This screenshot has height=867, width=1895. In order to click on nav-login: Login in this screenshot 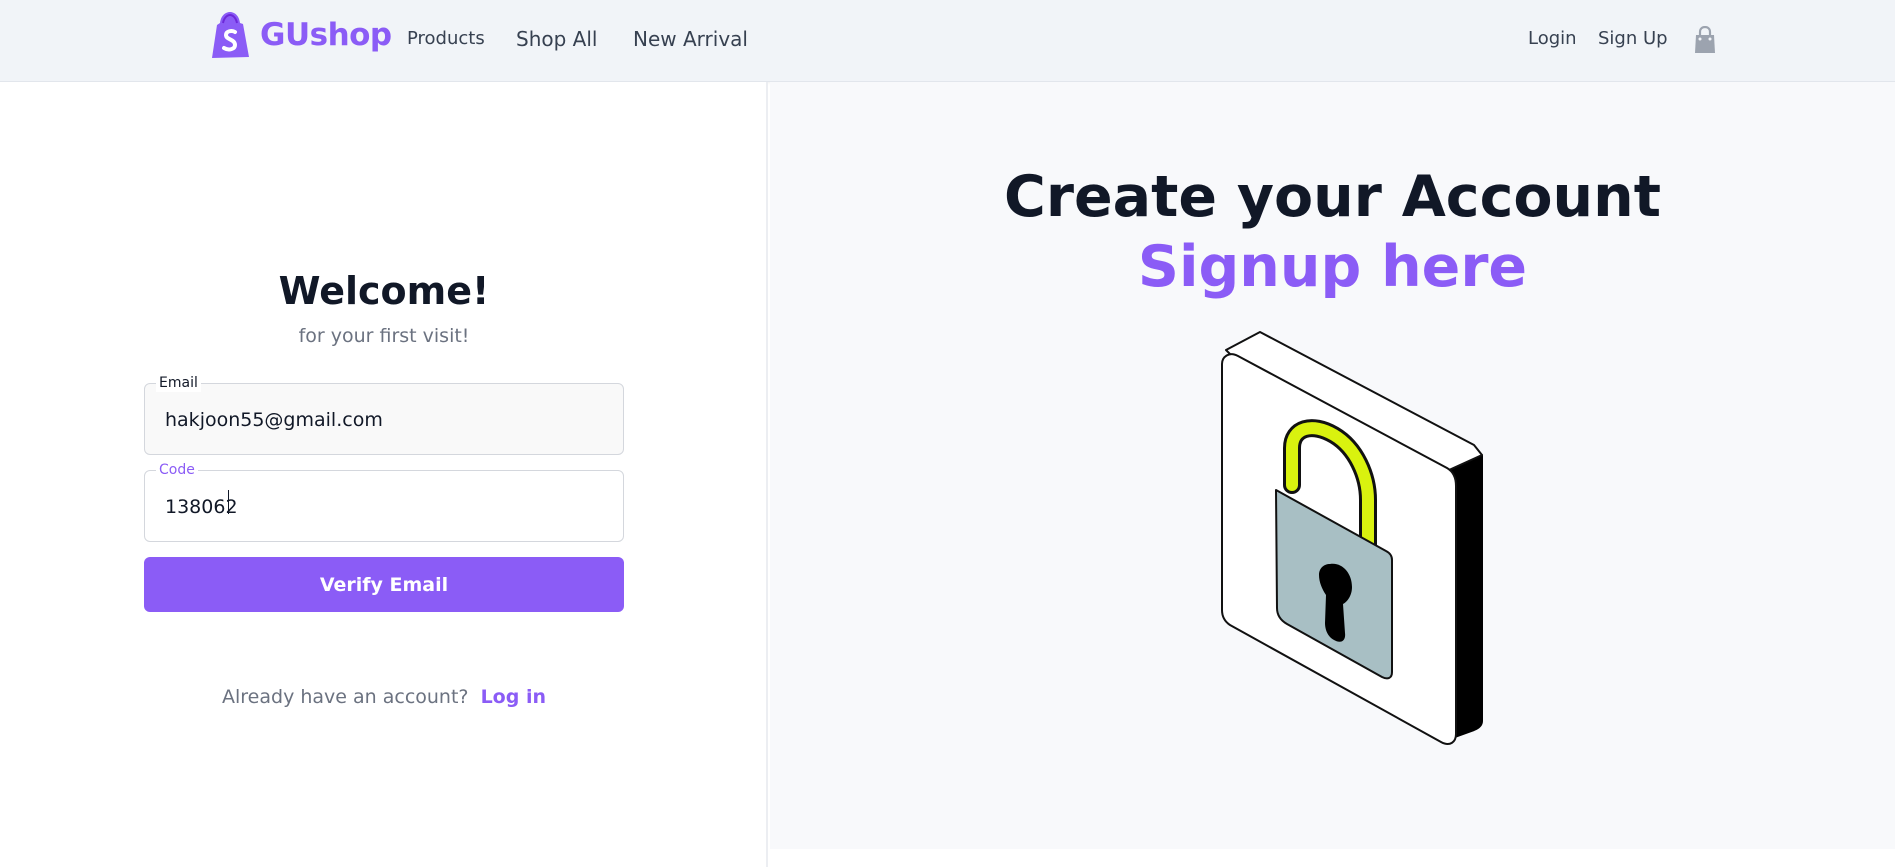, I will do `click(1552, 38)`.